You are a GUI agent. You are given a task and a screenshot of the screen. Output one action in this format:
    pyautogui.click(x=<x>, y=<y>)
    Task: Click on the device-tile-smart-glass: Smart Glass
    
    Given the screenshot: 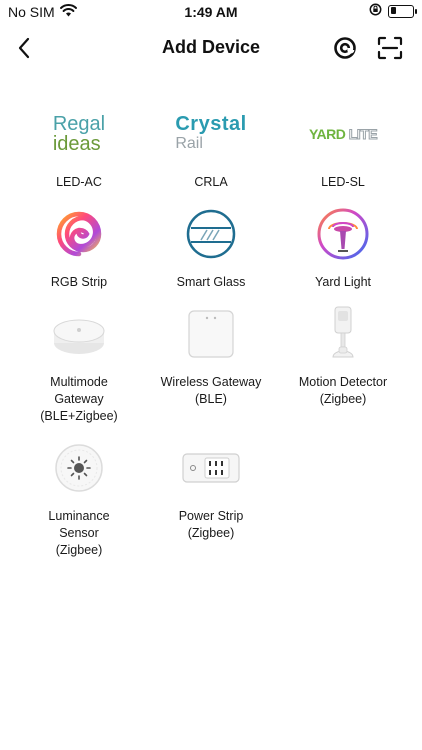 What is the action you would take?
    pyautogui.click(x=211, y=247)
    